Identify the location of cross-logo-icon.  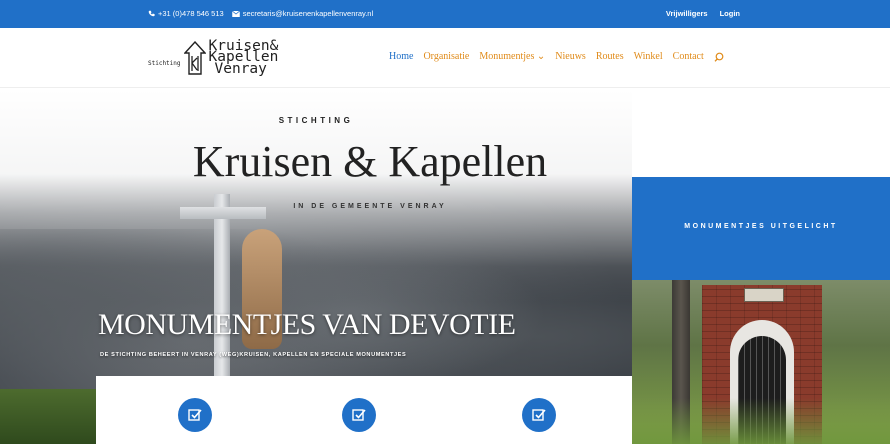
(194, 58).